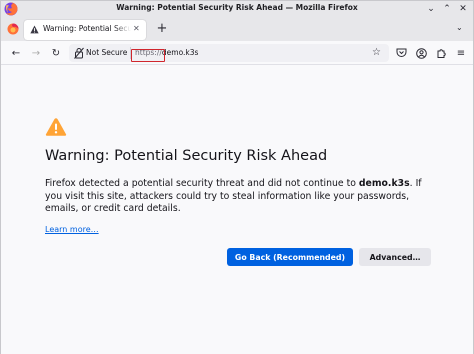 The width and height of the screenshot is (474, 354). I want to click on tab-close-icon: ✕, so click(136, 28).